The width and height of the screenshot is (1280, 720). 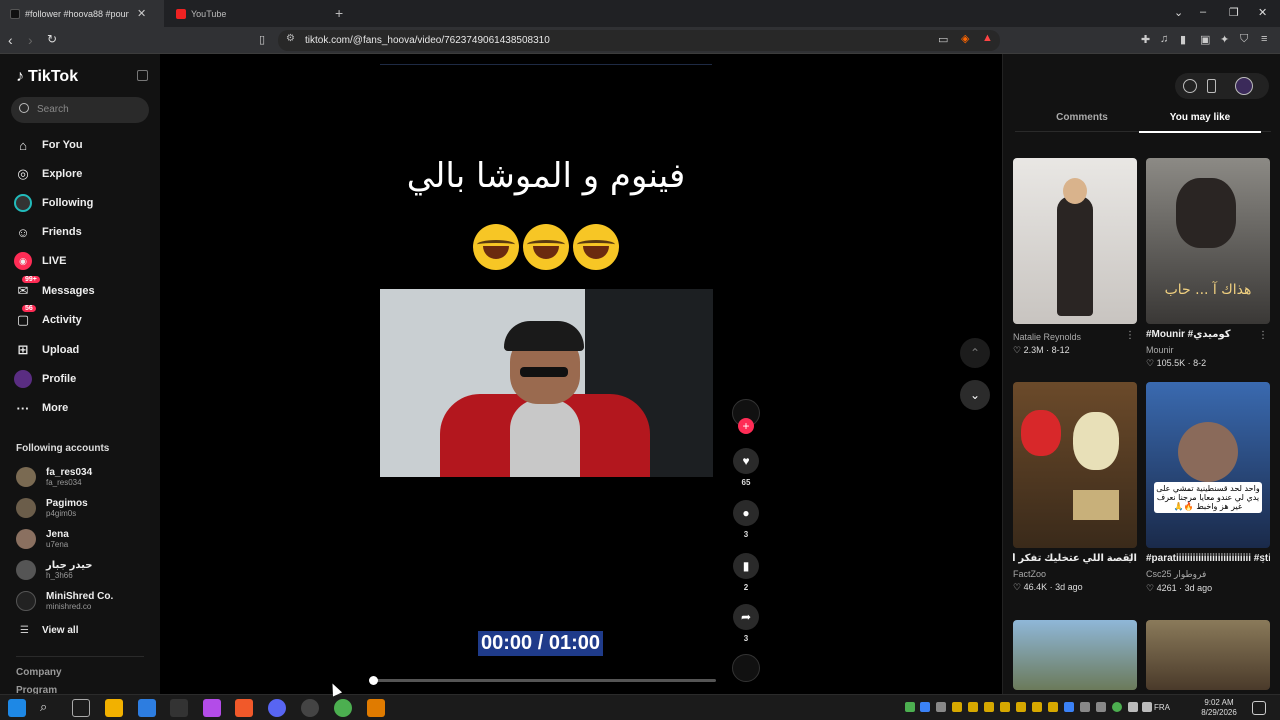 What do you see at coordinates (290, 38) in the screenshot?
I see `site-info-icon: ⚙` at bounding box center [290, 38].